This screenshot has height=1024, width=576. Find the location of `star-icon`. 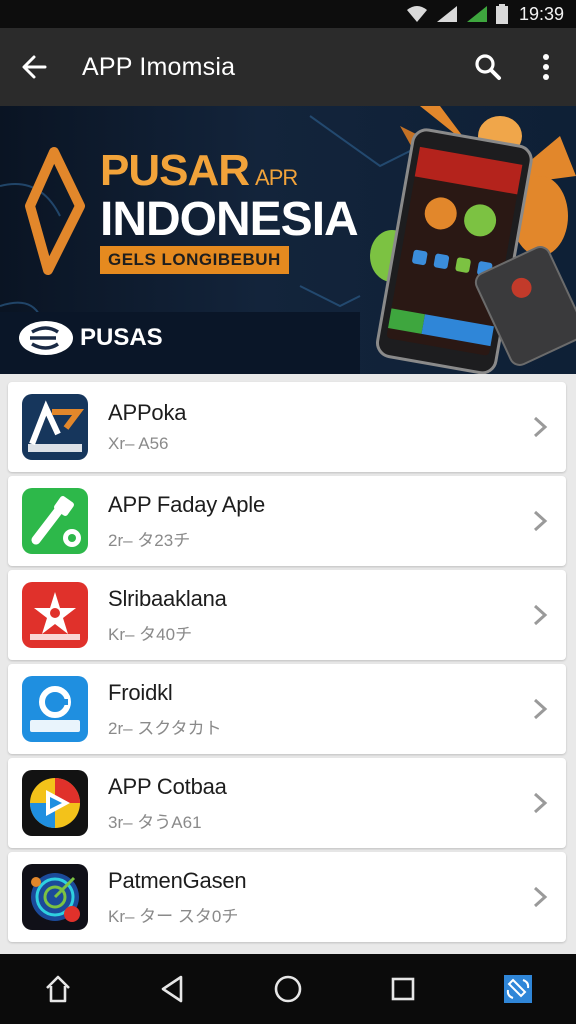

star-icon is located at coordinates (55, 615).